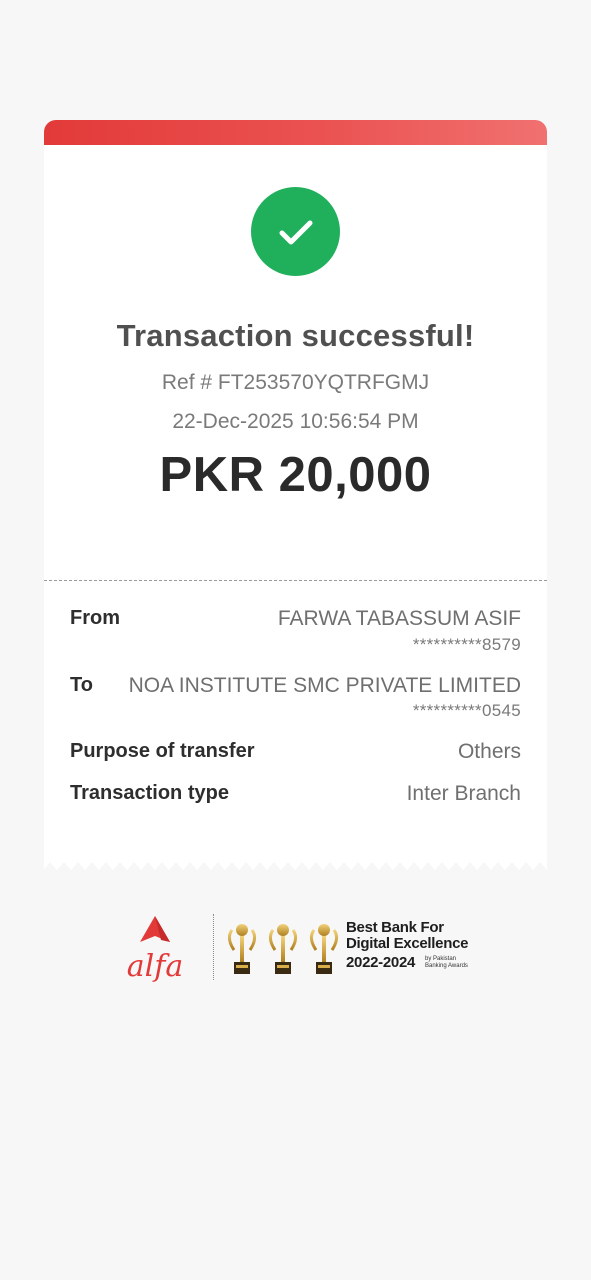 This screenshot has width=591, height=1280. What do you see at coordinates (446, 966) in the screenshot?
I see `award-source-line2: Banking Awards` at bounding box center [446, 966].